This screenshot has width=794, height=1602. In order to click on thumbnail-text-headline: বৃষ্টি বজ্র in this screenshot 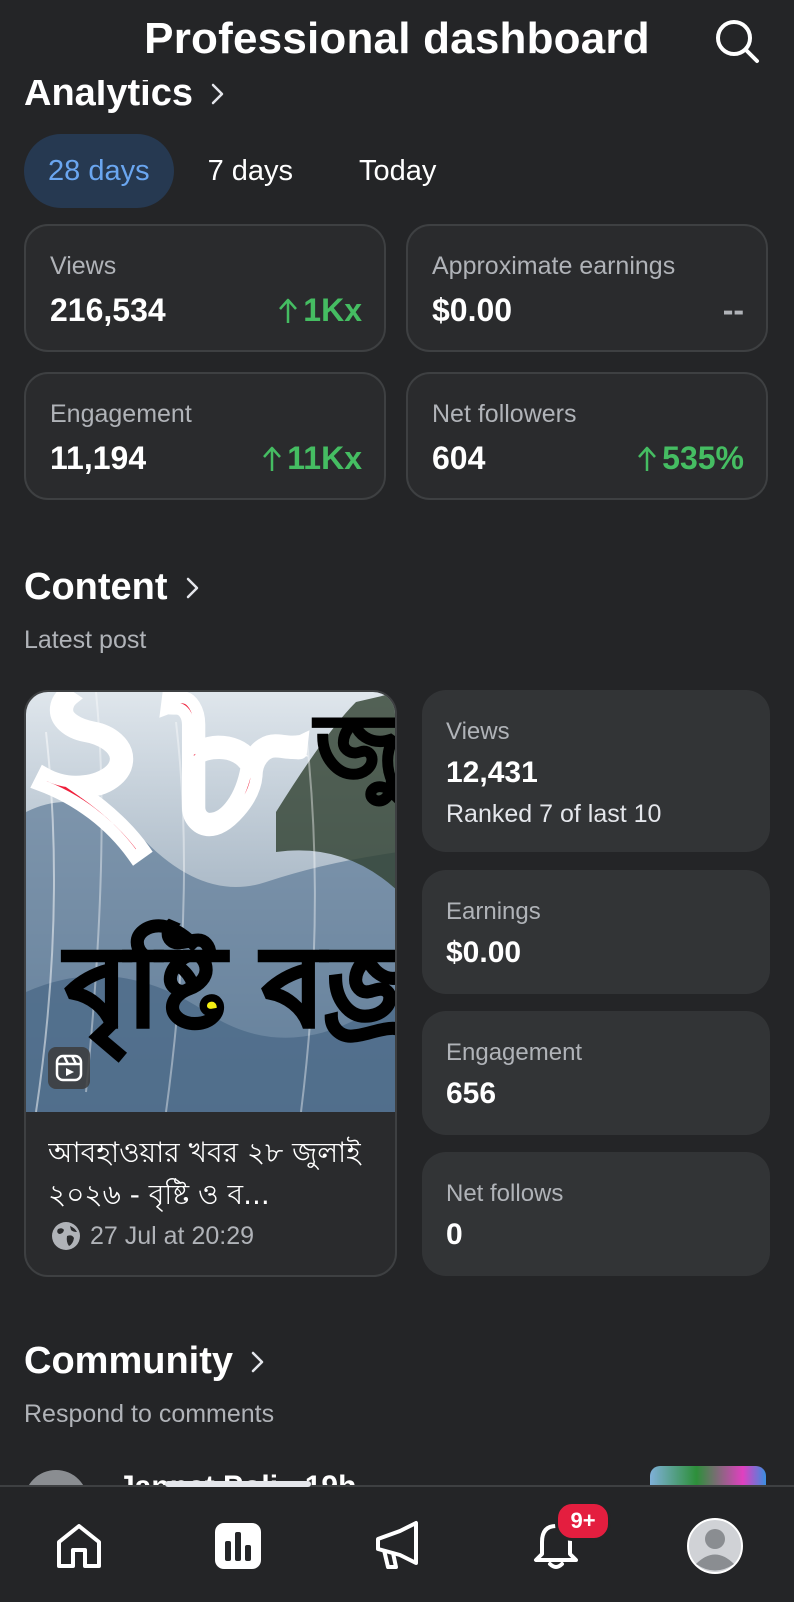, I will do `click(230, 987)`.